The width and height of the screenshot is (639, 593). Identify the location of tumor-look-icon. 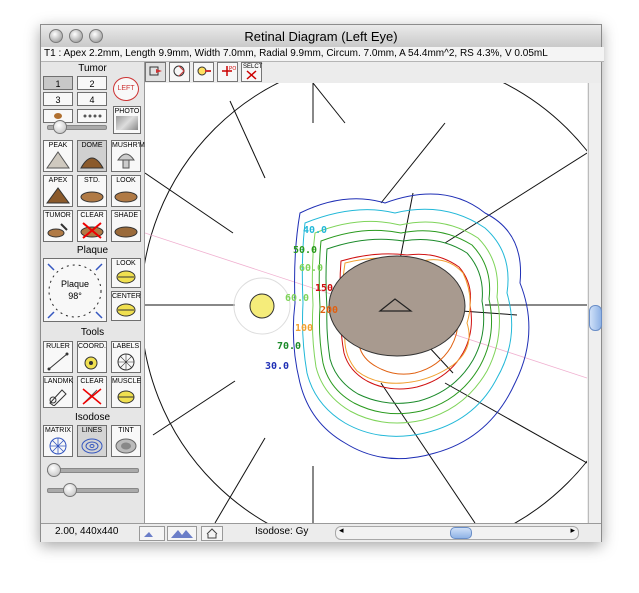
(126, 197).